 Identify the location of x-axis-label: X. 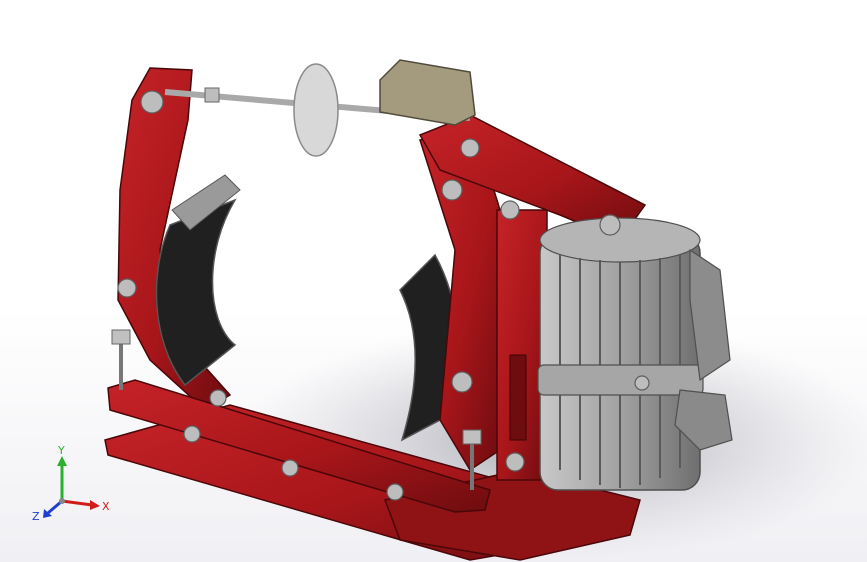
(106, 506).